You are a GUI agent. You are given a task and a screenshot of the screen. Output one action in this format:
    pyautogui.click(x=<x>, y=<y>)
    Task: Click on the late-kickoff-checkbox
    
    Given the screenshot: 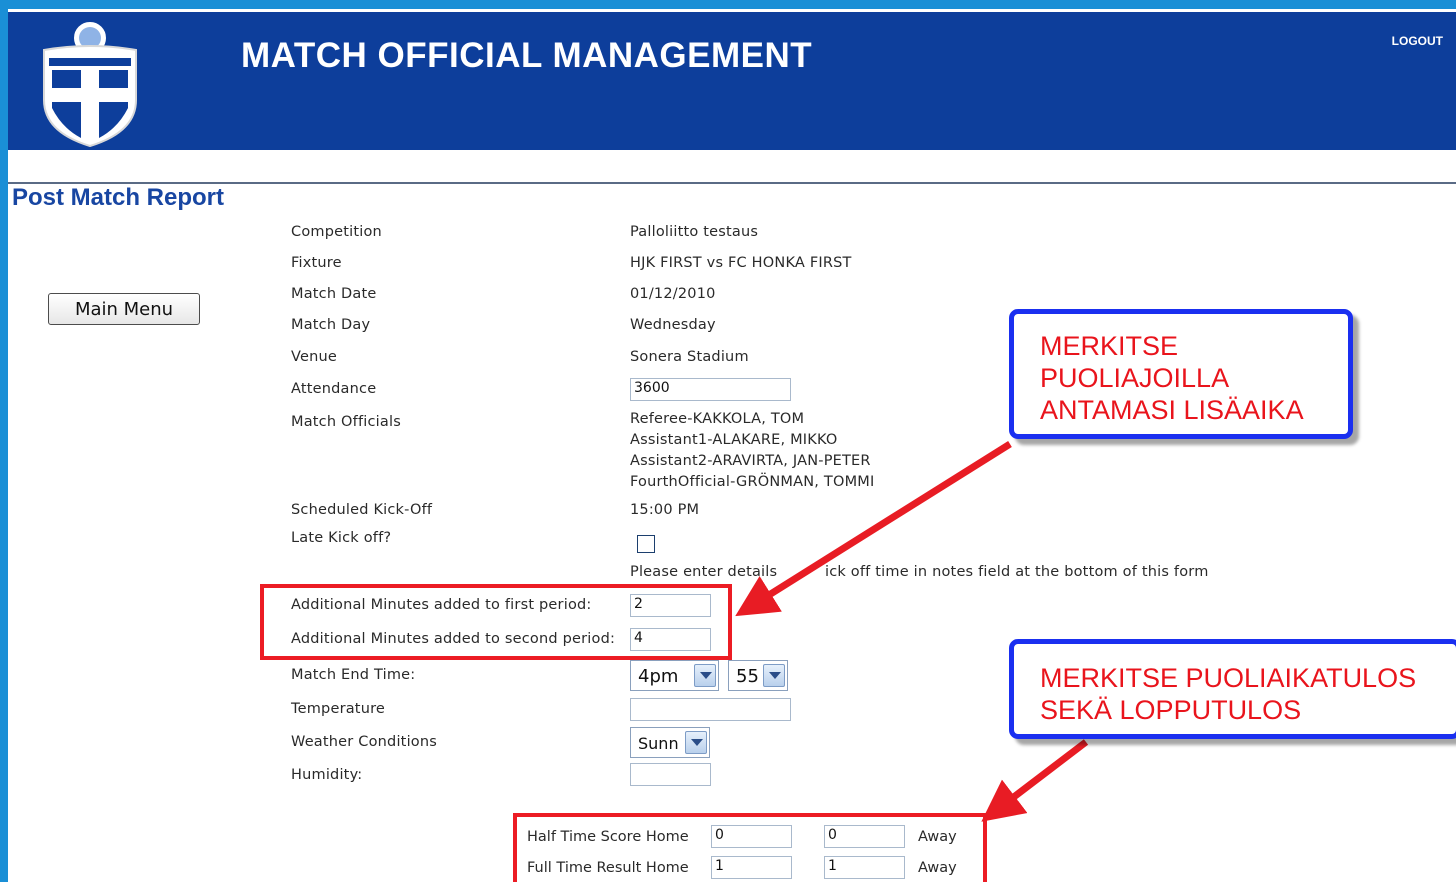 What is the action you would take?
    pyautogui.click(x=646, y=544)
    